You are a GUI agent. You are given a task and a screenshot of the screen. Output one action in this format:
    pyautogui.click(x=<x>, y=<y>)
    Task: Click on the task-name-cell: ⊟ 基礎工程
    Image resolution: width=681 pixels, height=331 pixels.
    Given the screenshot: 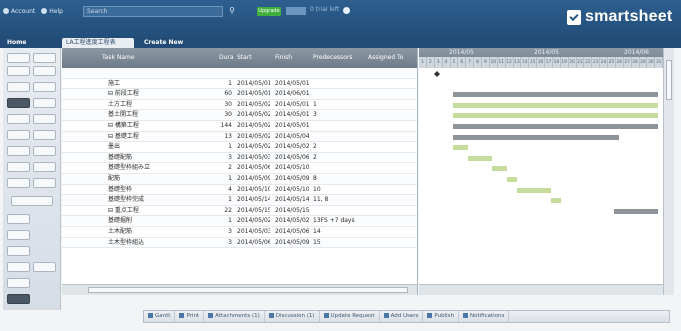 What is the action you would take?
    pyautogui.click(x=162, y=137)
    